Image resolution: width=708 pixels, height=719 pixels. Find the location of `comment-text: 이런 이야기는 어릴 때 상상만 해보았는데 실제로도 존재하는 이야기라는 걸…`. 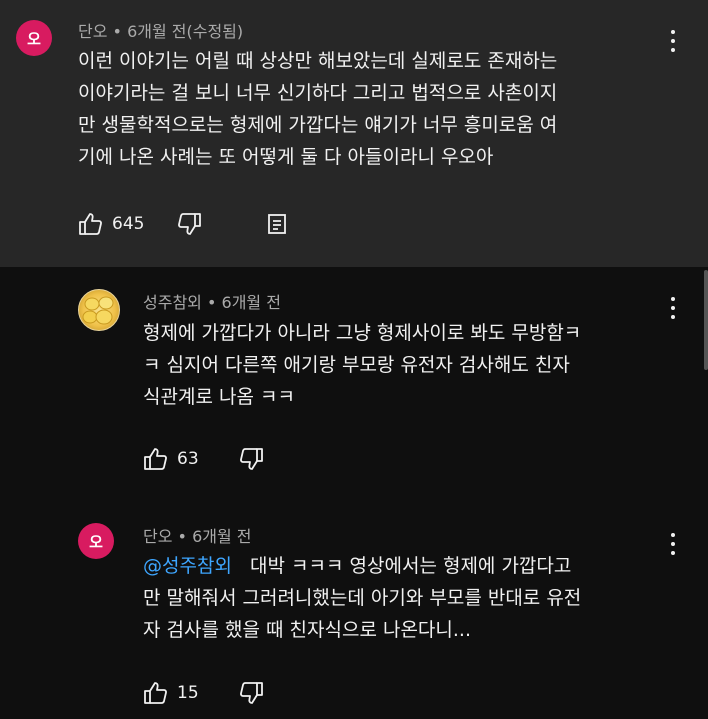

comment-text: 이런 이야기는 어릴 때 상상만 해보았는데 실제로도 존재하는 이야기라는 걸… is located at coordinates (365, 109).